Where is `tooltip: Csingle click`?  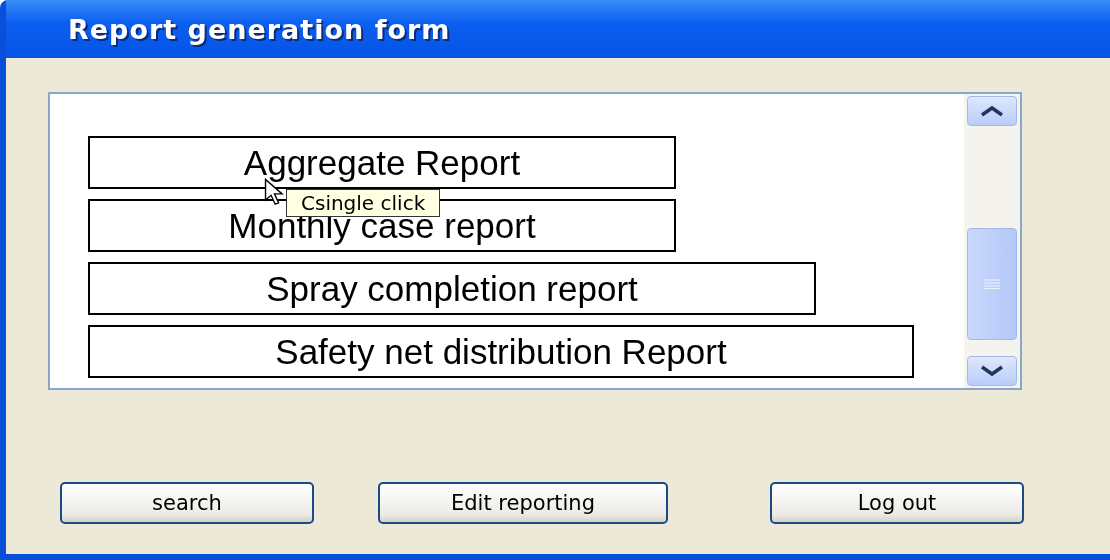 tooltip: Csingle click is located at coordinates (363, 203).